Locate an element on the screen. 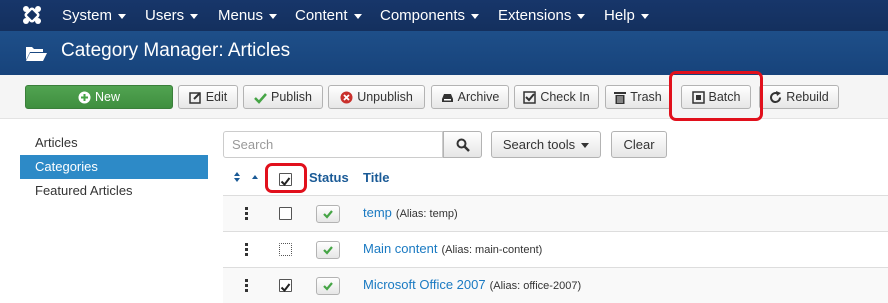 The height and width of the screenshot is (303, 888). sidebar-item-articles: Articles is located at coordinates (114, 143).